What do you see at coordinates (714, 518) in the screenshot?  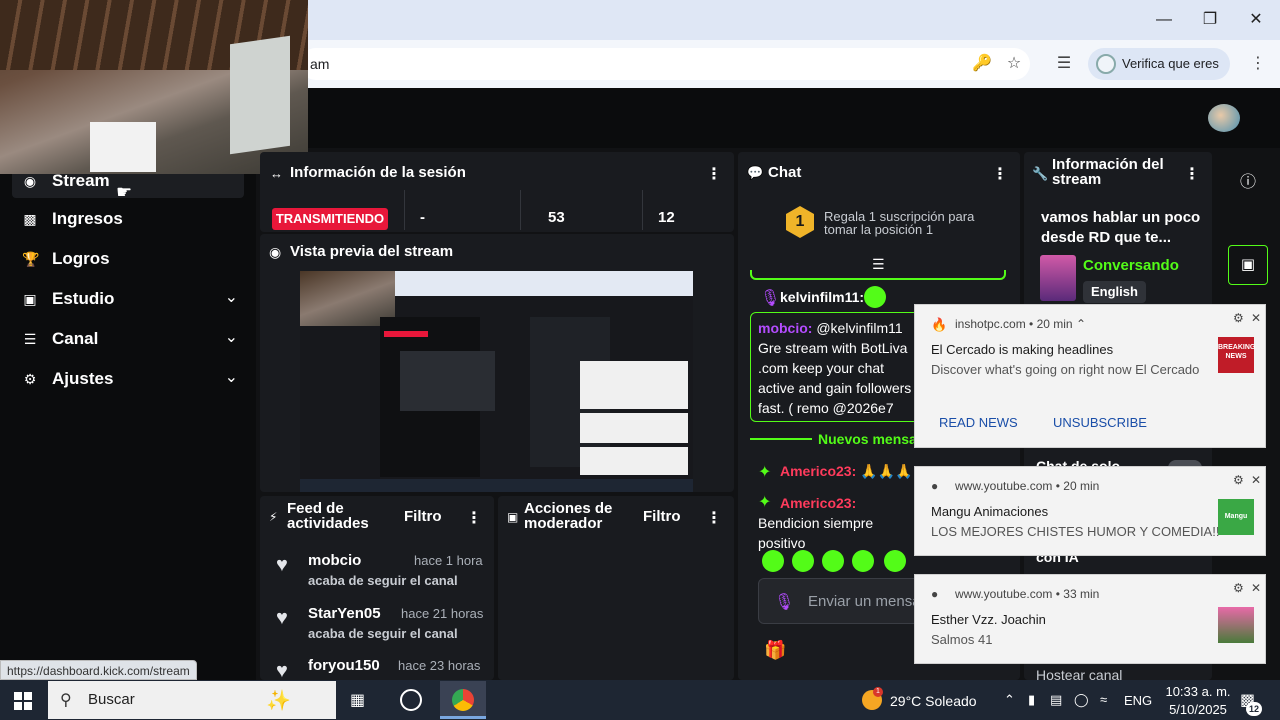 I see `moderator-menu-icon: ⋮` at bounding box center [714, 518].